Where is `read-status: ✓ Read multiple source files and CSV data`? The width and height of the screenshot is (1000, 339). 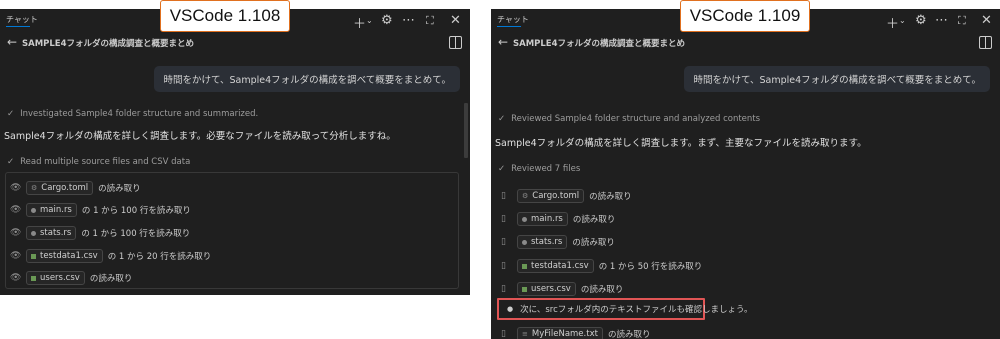 read-status: ✓ Read multiple source files and CSV data is located at coordinates (98, 162).